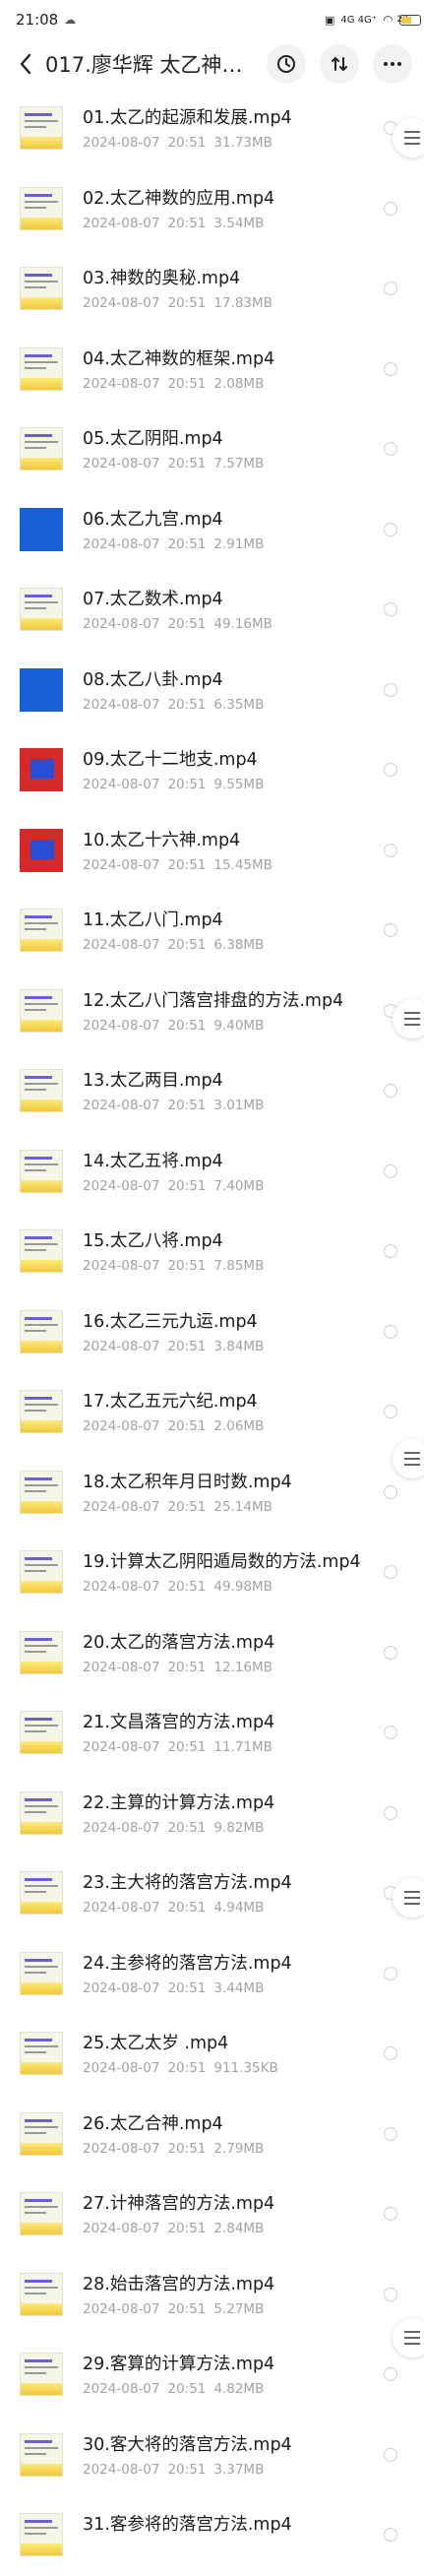  What do you see at coordinates (187, 2534) in the screenshot?
I see `file-info: 31.客参将的落宫方法.mp4` at bounding box center [187, 2534].